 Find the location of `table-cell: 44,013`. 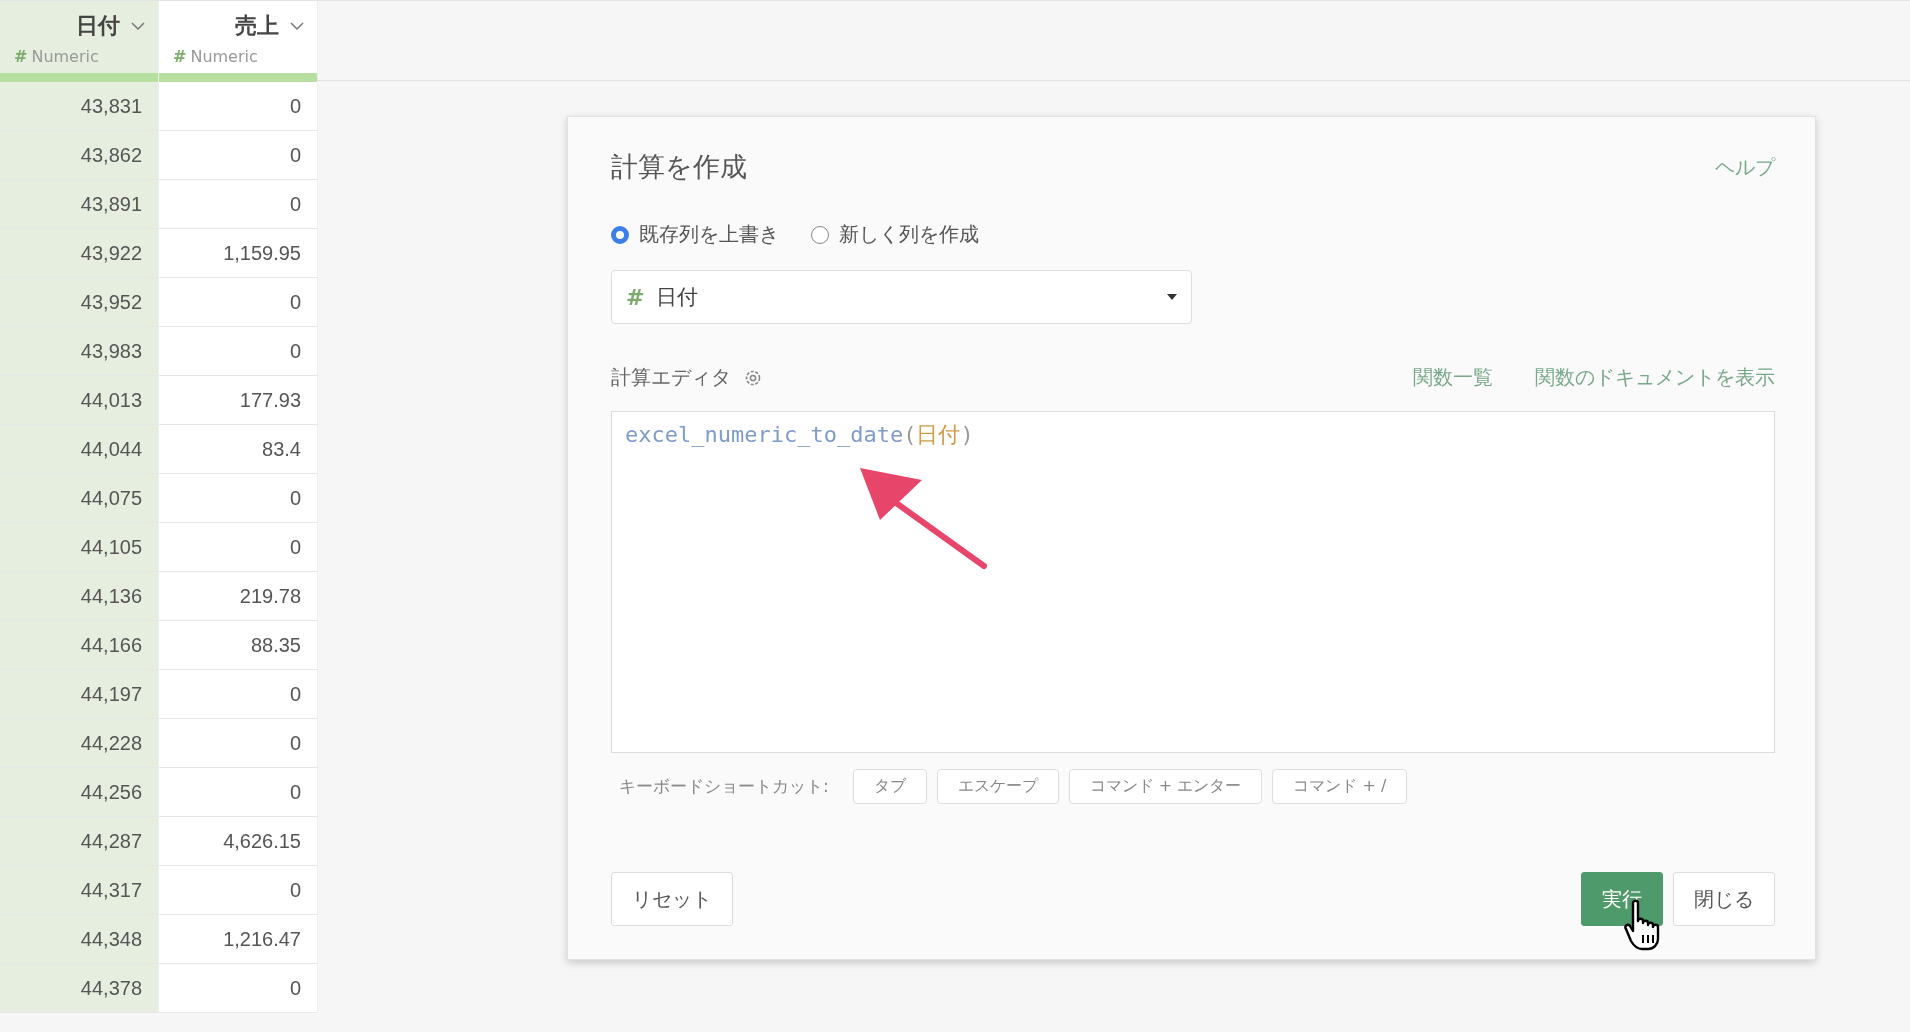

table-cell: 44,013 is located at coordinates (79, 400).